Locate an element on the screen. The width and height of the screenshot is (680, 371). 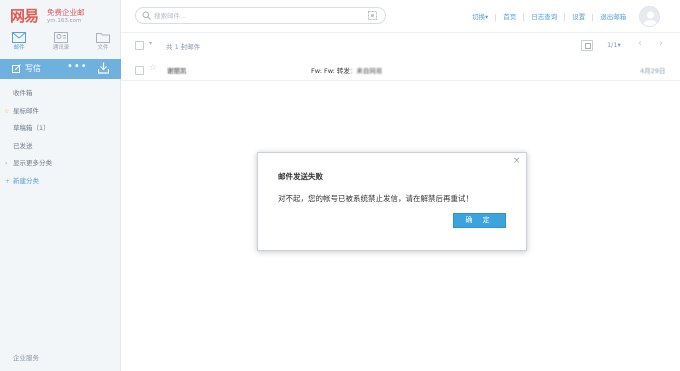
folder-label: 草稿箱（1） is located at coordinates (31, 128).